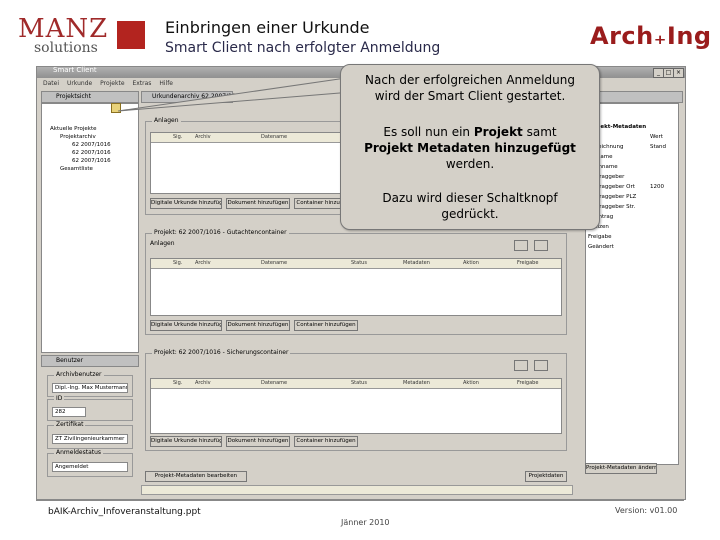  I want to click on horizontal-scrollbar, so click(357, 490).